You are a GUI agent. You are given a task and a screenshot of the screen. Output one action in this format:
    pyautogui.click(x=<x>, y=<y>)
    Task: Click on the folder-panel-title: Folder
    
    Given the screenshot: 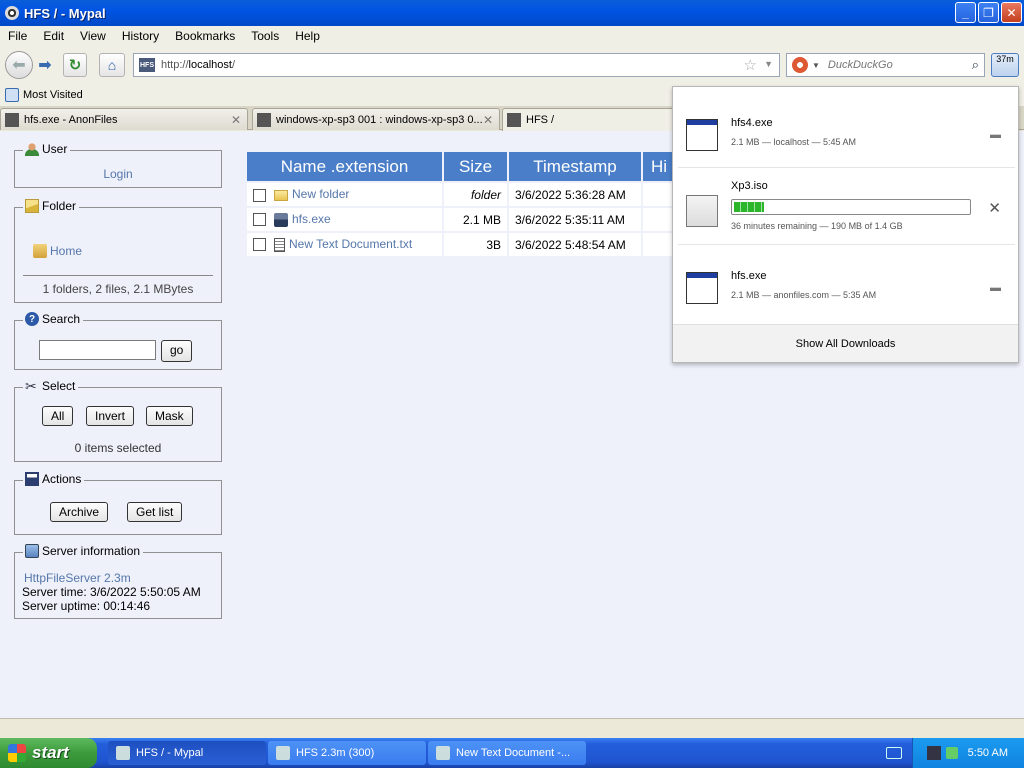 What is the action you would take?
    pyautogui.click(x=59, y=206)
    